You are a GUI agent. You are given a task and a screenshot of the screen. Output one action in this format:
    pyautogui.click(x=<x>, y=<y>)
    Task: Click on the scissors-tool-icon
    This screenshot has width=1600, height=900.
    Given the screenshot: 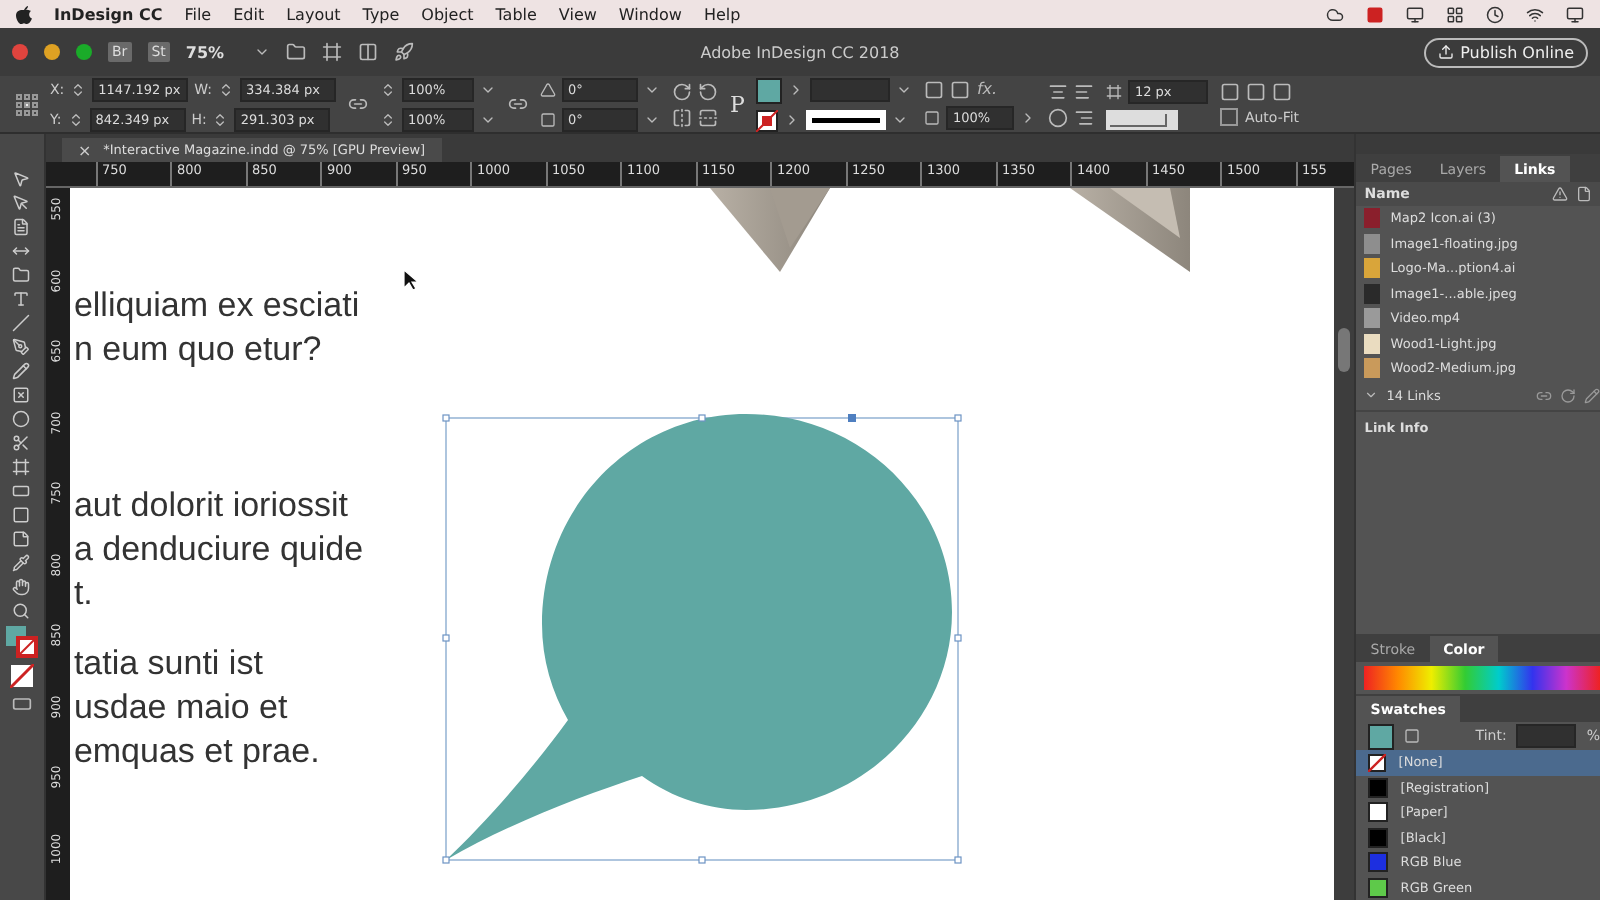 What is the action you would take?
    pyautogui.click(x=21, y=443)
    